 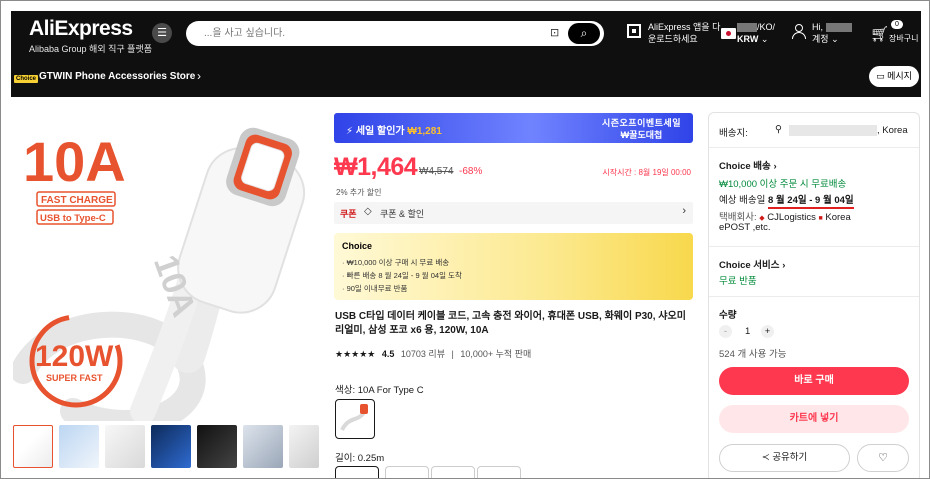 I want to click on quantity-increase-button: +, so click(x=767, y=331).